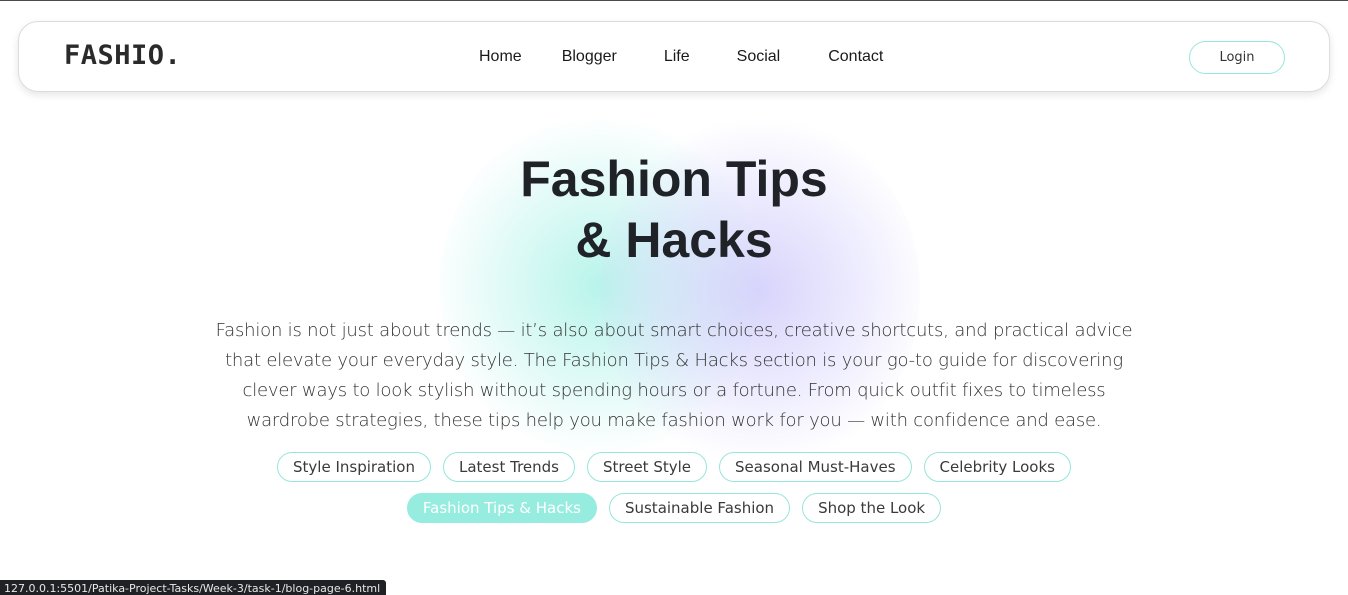 The image size is (1348, 595). What do you see at coordinates (674, 240) in the screenshot?
I see `hero-title-line-2: & Hacks` at bounding box center [674, 240].